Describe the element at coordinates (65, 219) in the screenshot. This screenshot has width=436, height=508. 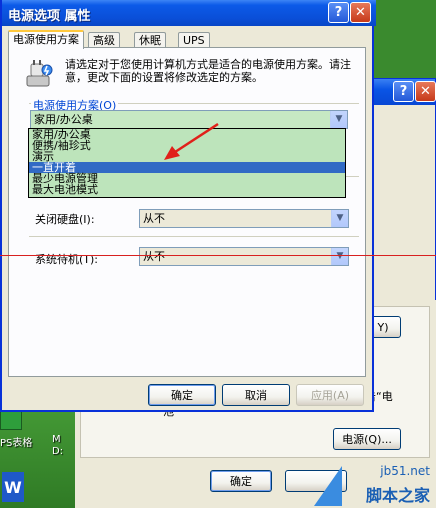
I see `hard-disk-label: 关闭硬盘(I):` at that location.